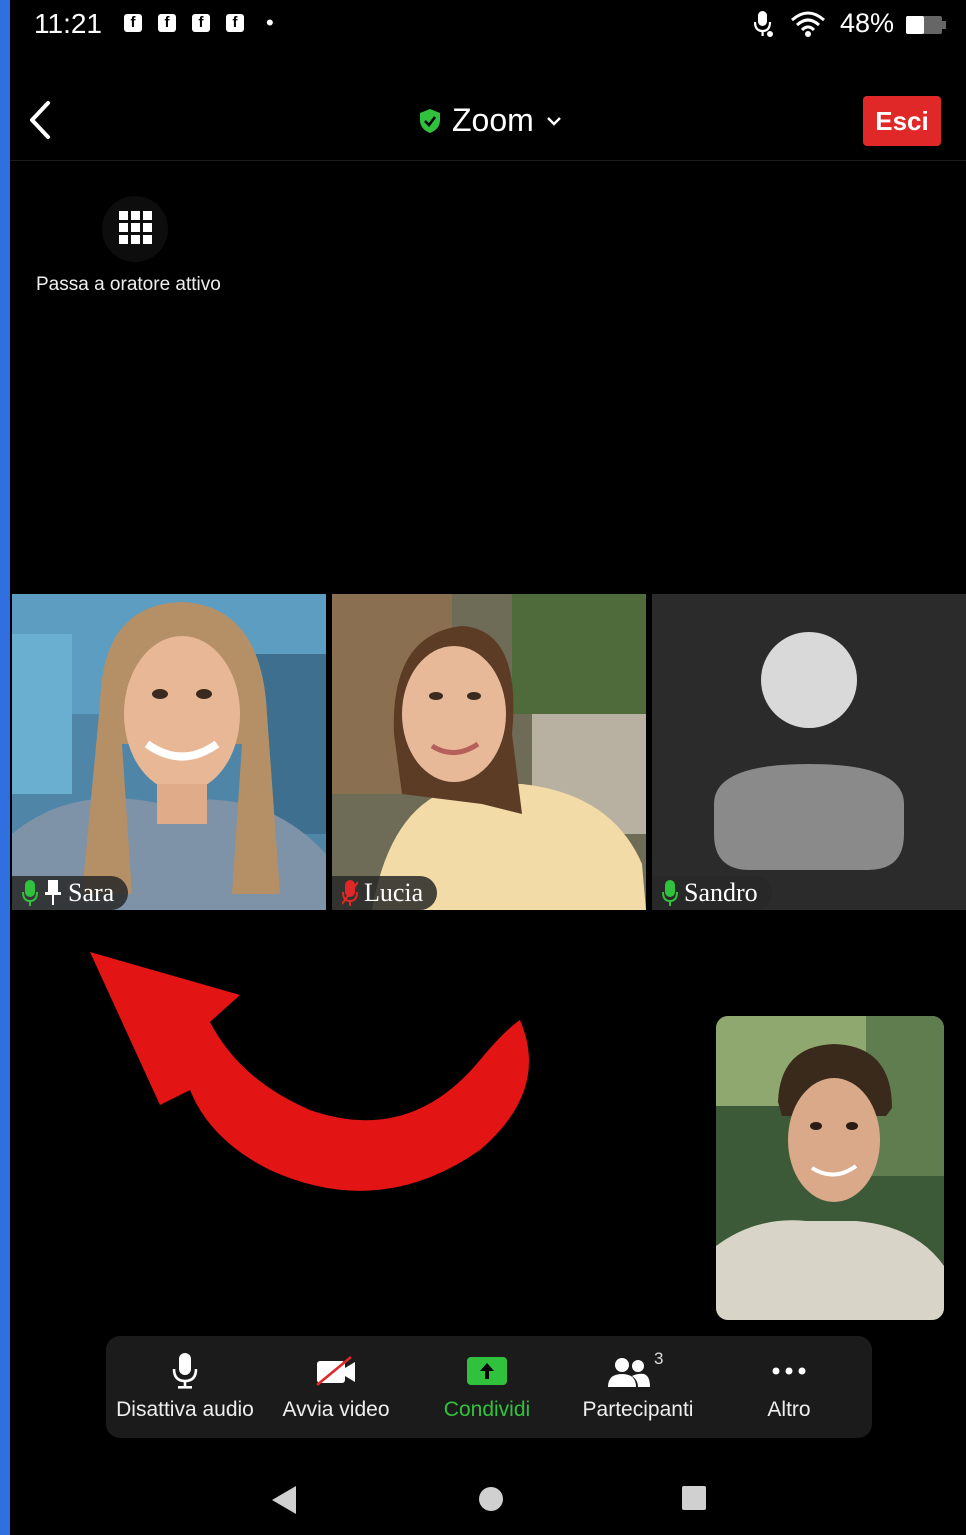 This screenshot has height=1535, width=966. Describe the element at coordinates (553, 121) in the screenshot. I see `chevron-down-icon` at that location.